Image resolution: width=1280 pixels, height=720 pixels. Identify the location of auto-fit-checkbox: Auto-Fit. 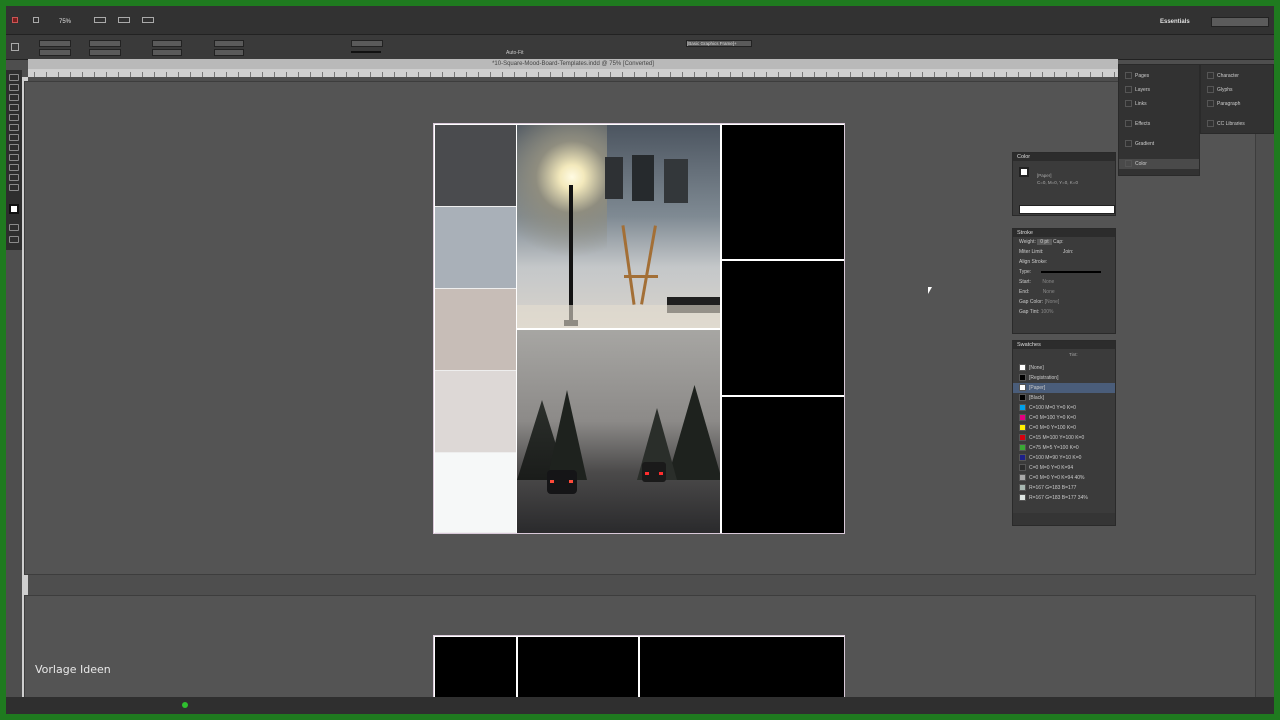
(515, 53).